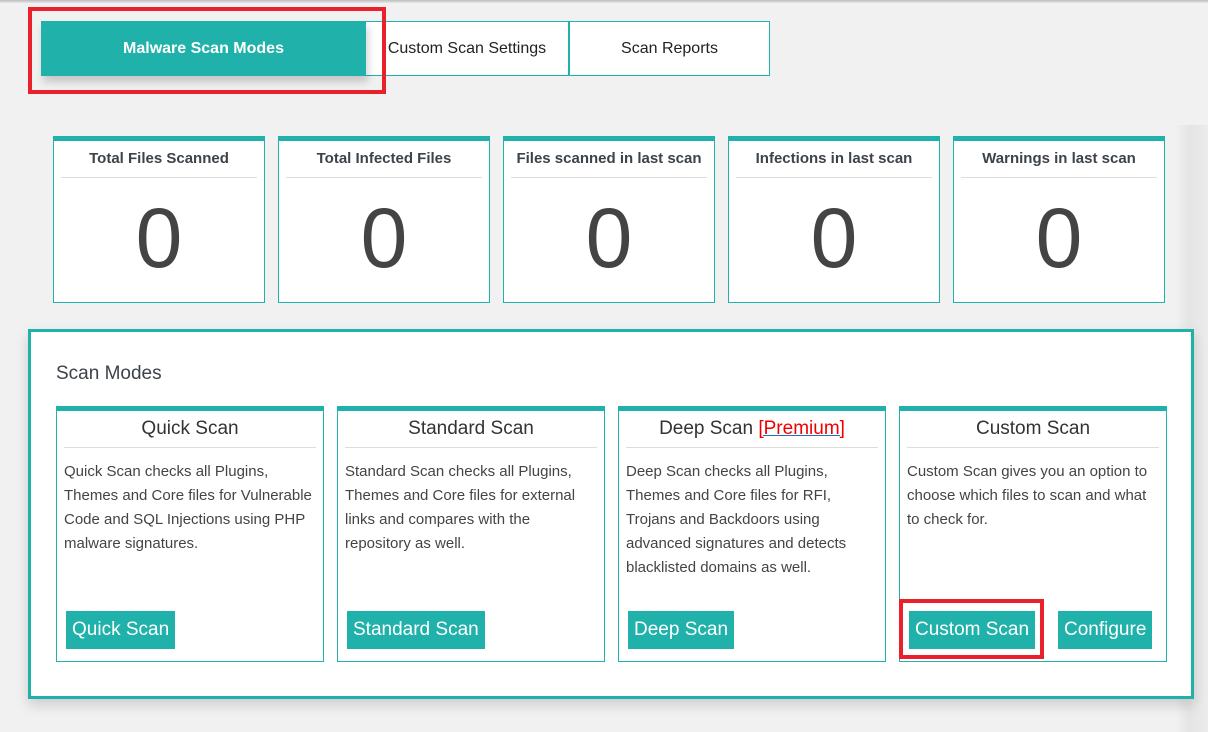  What do you see at coordinates (203, 48) in the screenshot?
I see `tab-malware-scan-modes: Malware Scan Modes` at bounding box center [203, 48].